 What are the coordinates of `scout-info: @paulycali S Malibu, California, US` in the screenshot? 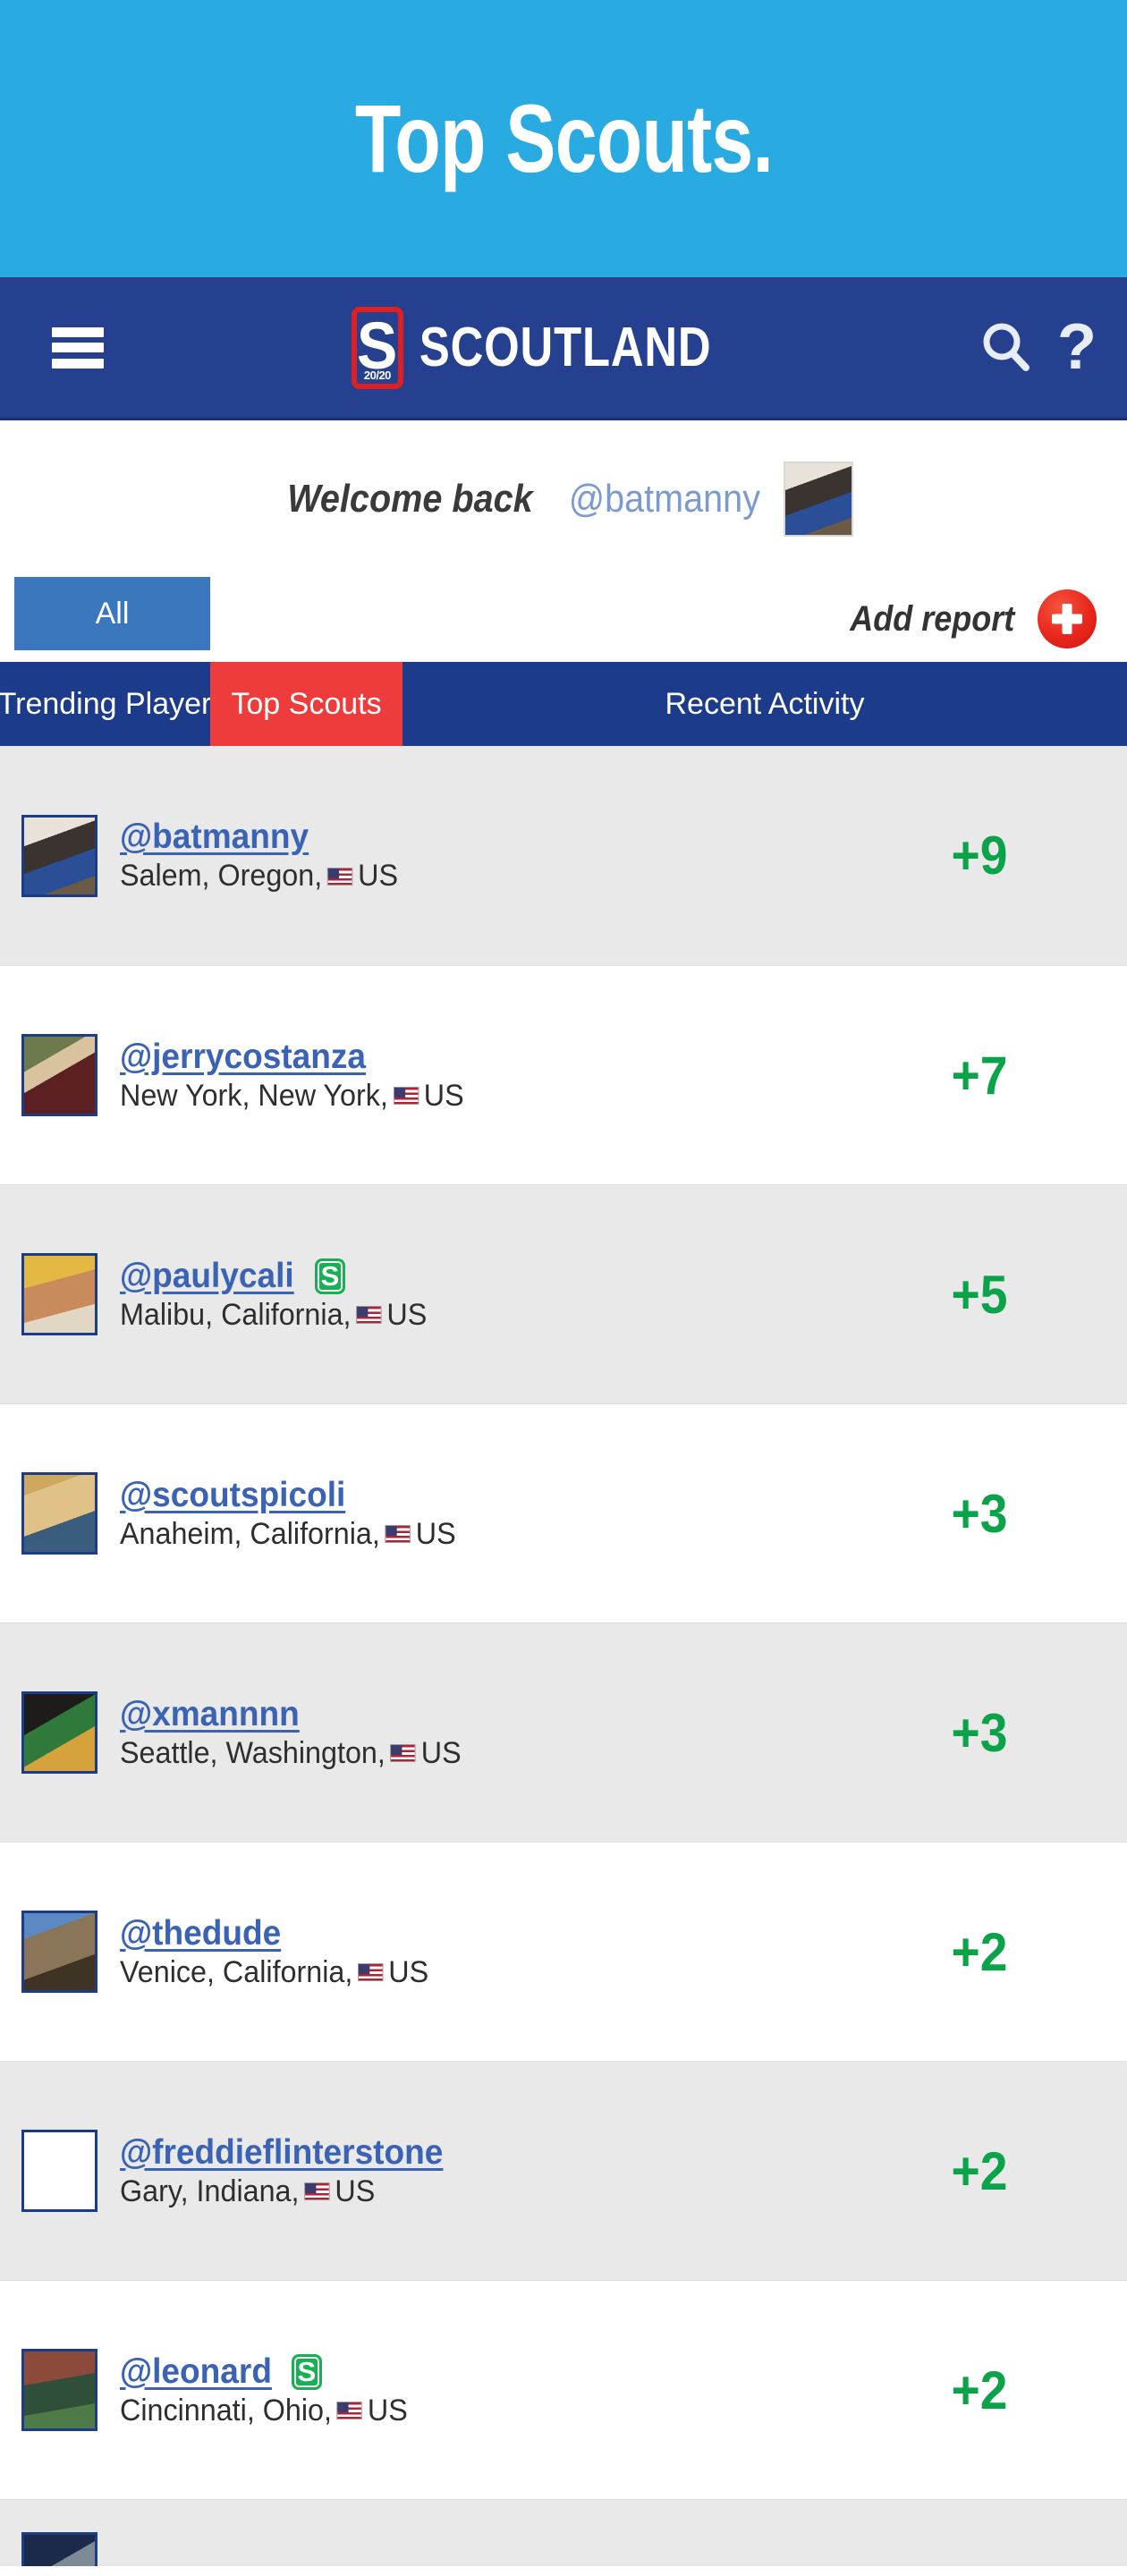 It's located at (476, 1295).